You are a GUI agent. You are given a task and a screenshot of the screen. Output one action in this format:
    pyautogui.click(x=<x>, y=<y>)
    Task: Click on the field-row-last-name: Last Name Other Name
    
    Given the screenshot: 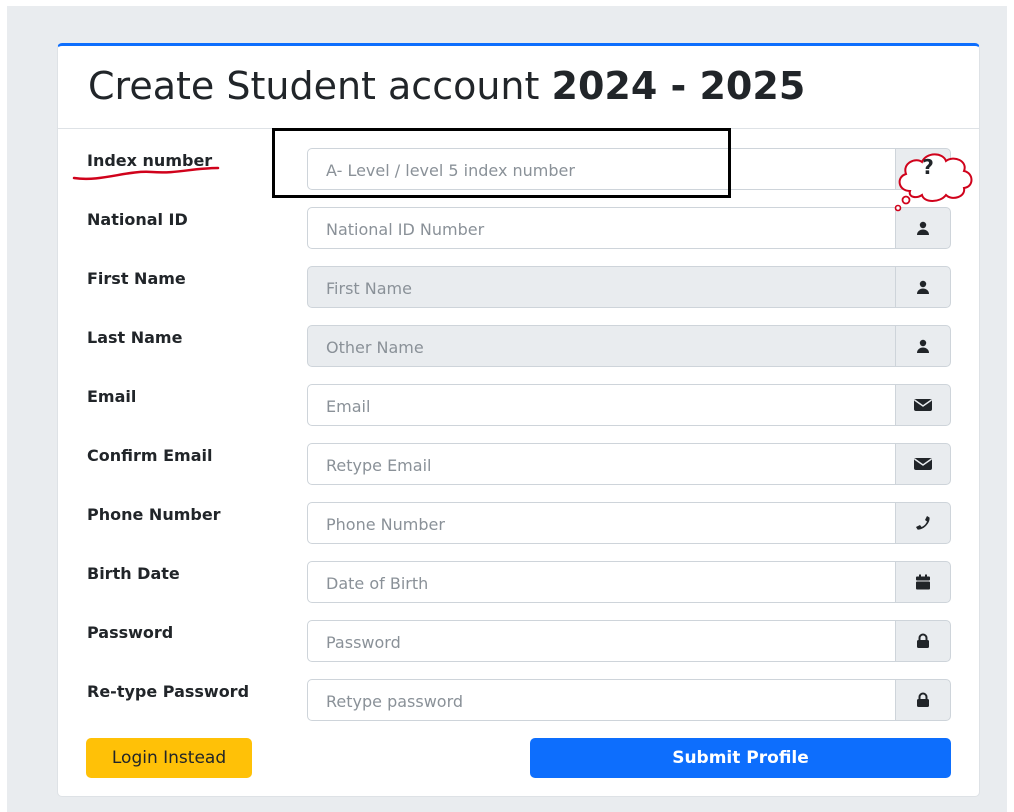 What is the action you would take?
    pyautogui.click(x=518, y=346)
    